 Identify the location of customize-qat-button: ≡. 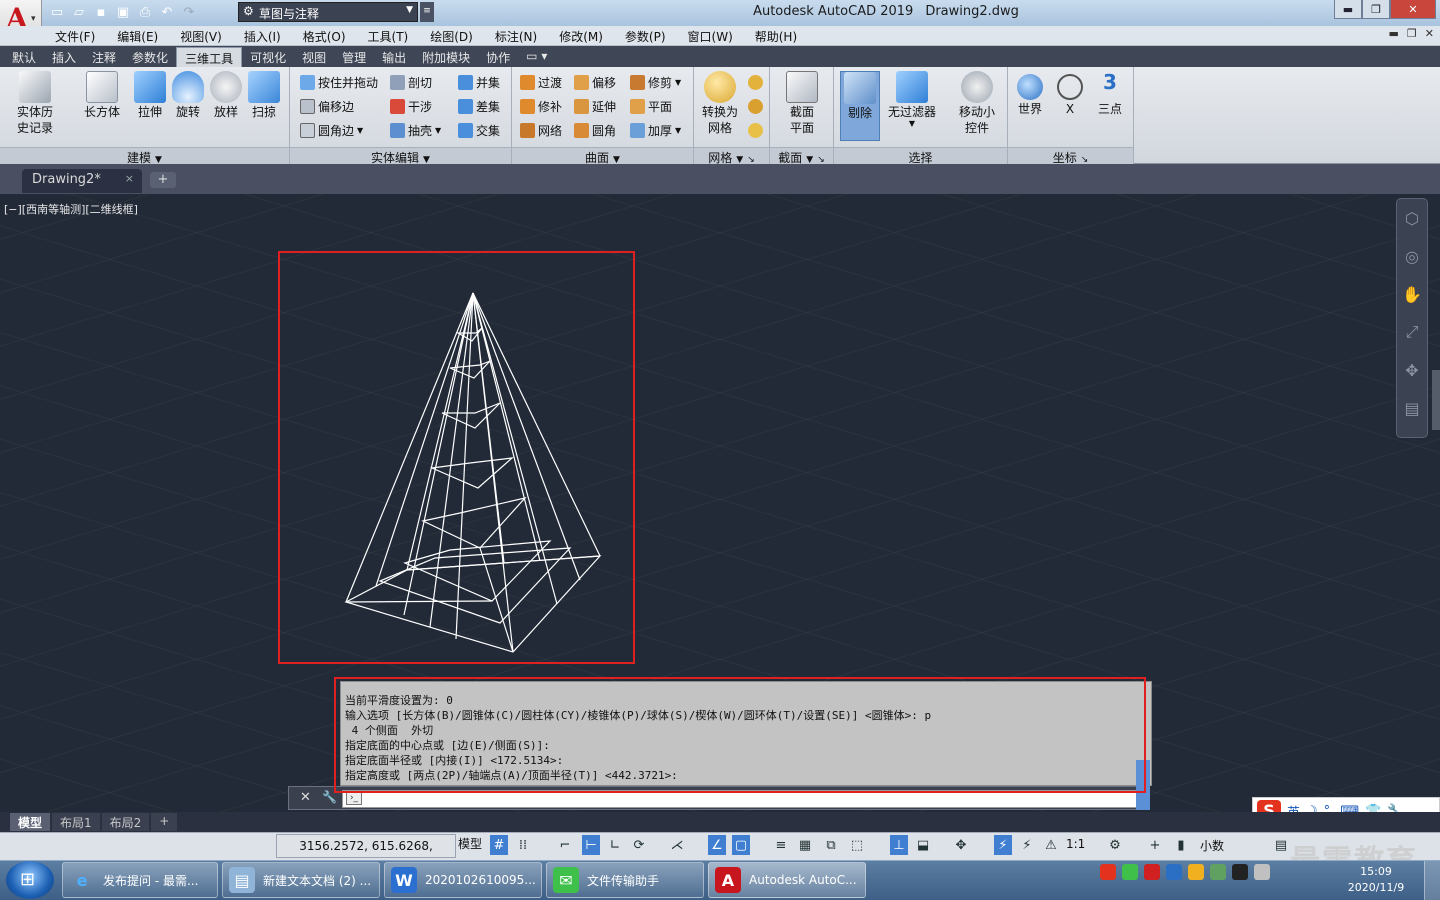
(427, 12).